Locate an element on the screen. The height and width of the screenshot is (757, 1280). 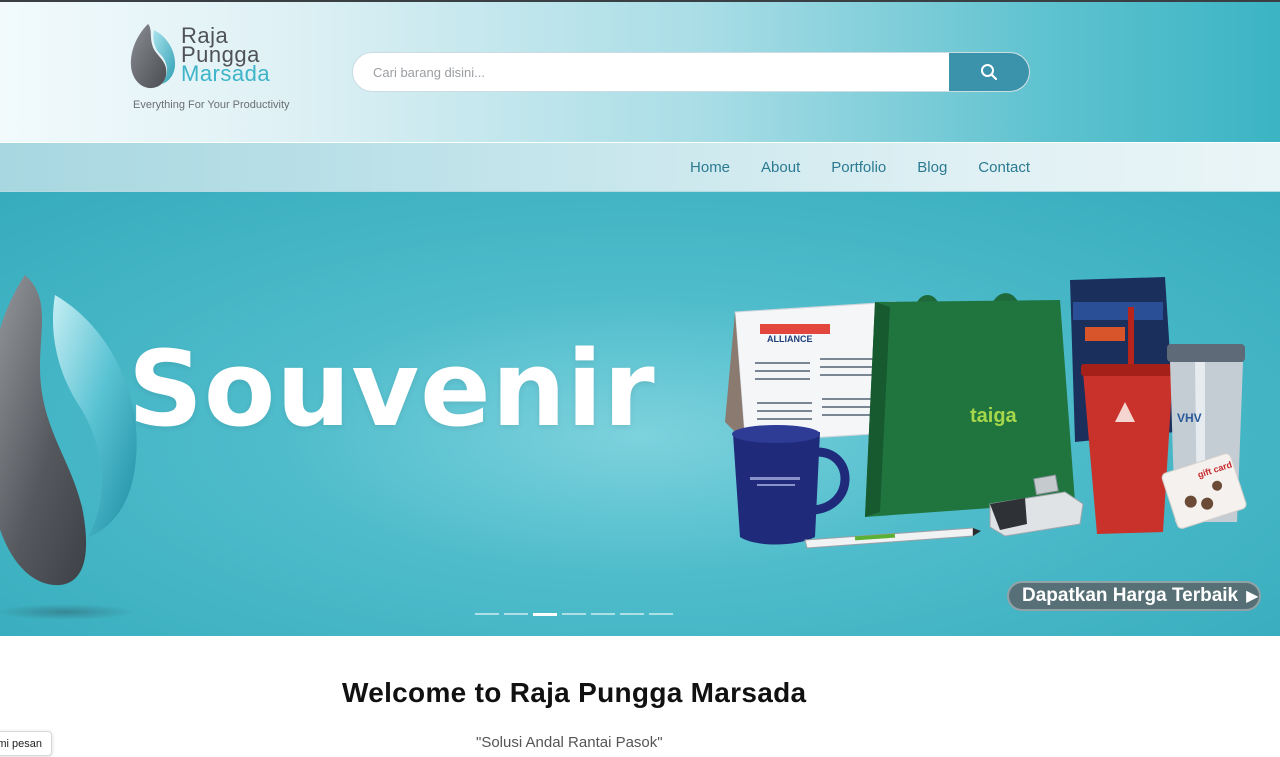
nav-item-home: Home is located at coordinates (710, 167).